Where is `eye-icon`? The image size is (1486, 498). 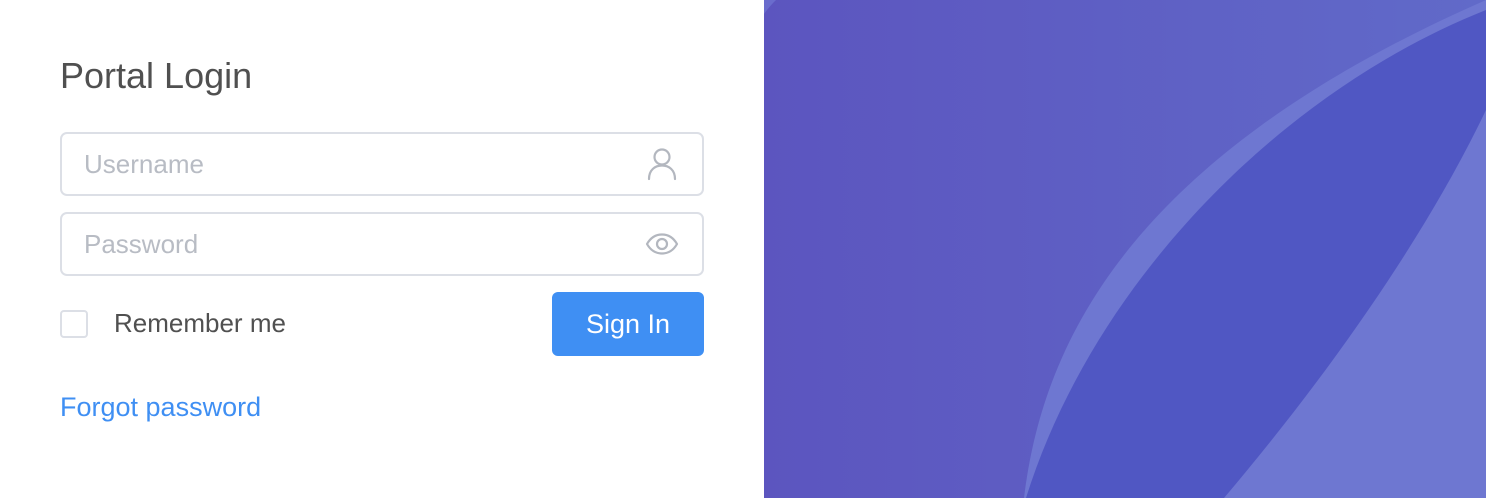
eye-icon is located at coordinates (662, 244).